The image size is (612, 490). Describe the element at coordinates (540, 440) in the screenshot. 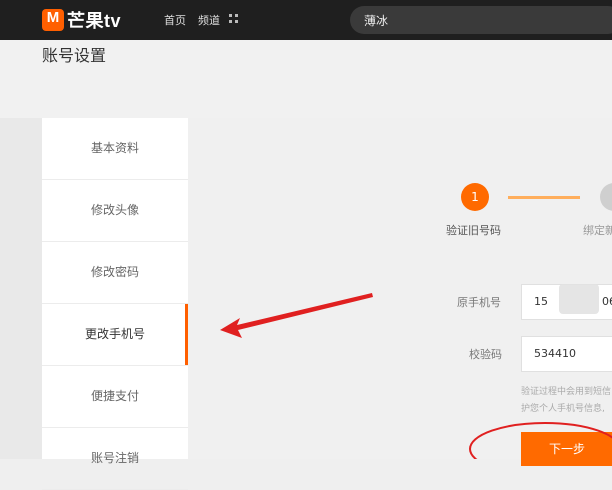

I see `red-circle-annotation` at that location.